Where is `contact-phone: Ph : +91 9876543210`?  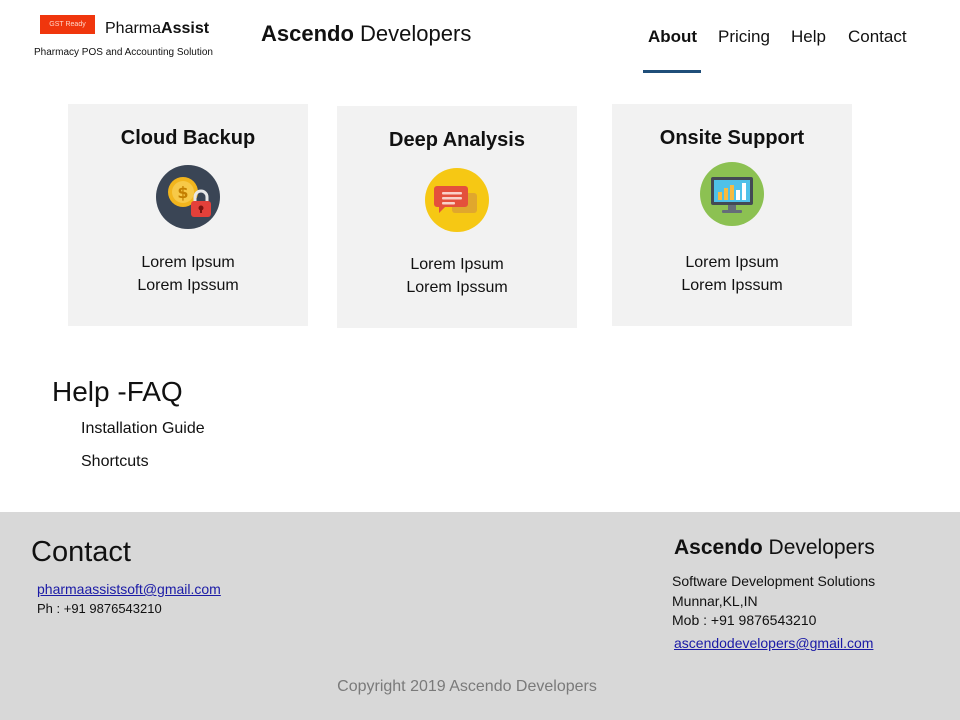 contact-phone: Ph : +91 9876543210 is located at coordinates (99, 608).